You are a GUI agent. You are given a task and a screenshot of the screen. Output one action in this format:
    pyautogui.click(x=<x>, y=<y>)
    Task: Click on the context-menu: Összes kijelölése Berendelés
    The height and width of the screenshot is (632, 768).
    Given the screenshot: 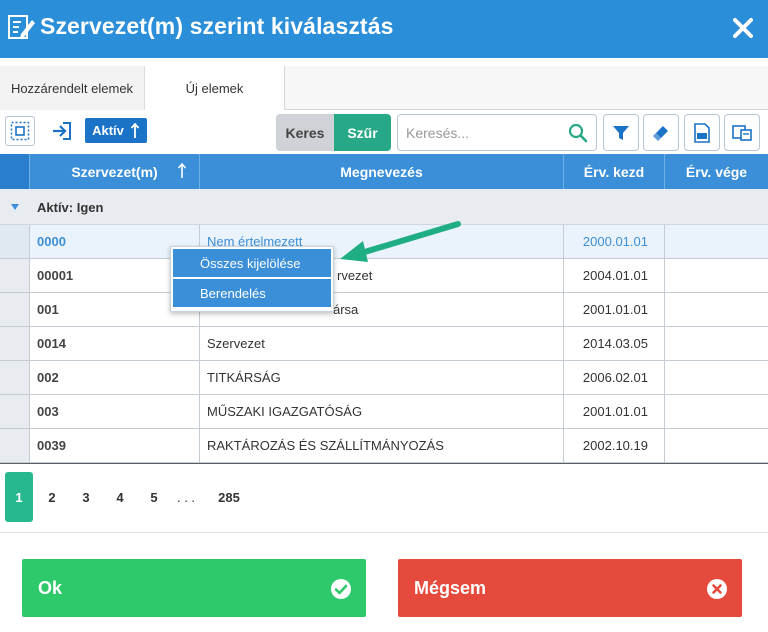 What is the action you would take?
    pyautogui.click(x=252, y=279)
    